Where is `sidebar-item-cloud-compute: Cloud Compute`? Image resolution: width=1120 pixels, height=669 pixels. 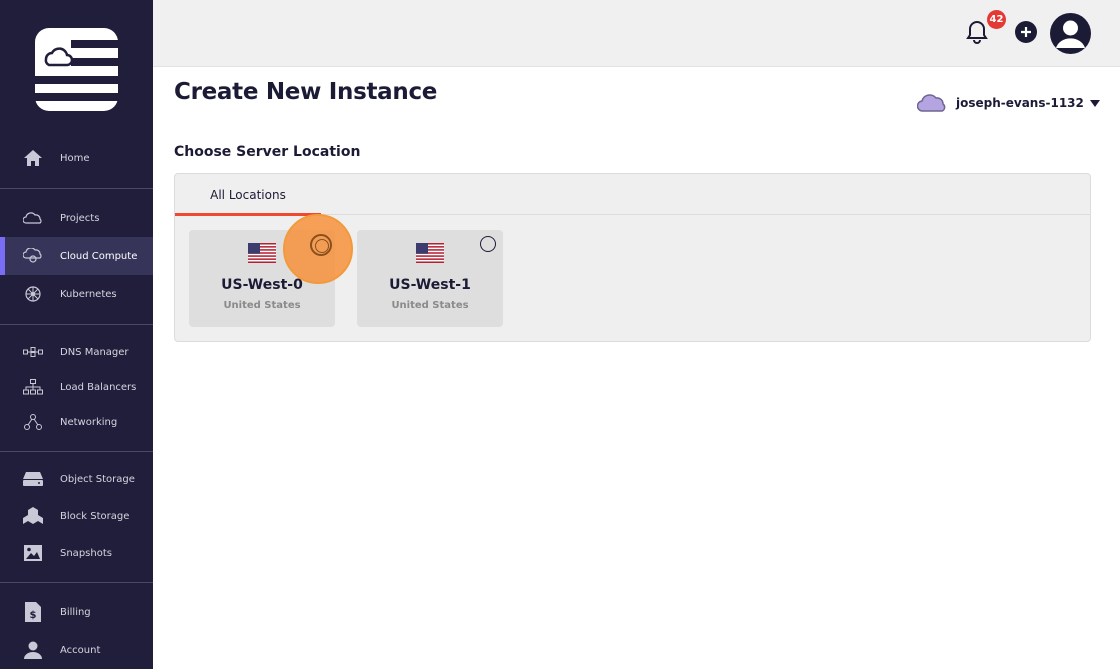
sidebar-item-cloud-compute: Cloud Compute is located at coordinates (76, 256).